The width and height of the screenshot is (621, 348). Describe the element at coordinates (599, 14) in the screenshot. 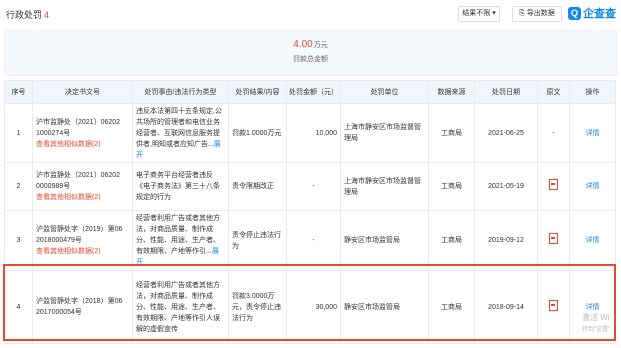

I see `logo-text: 企查查` at that location.